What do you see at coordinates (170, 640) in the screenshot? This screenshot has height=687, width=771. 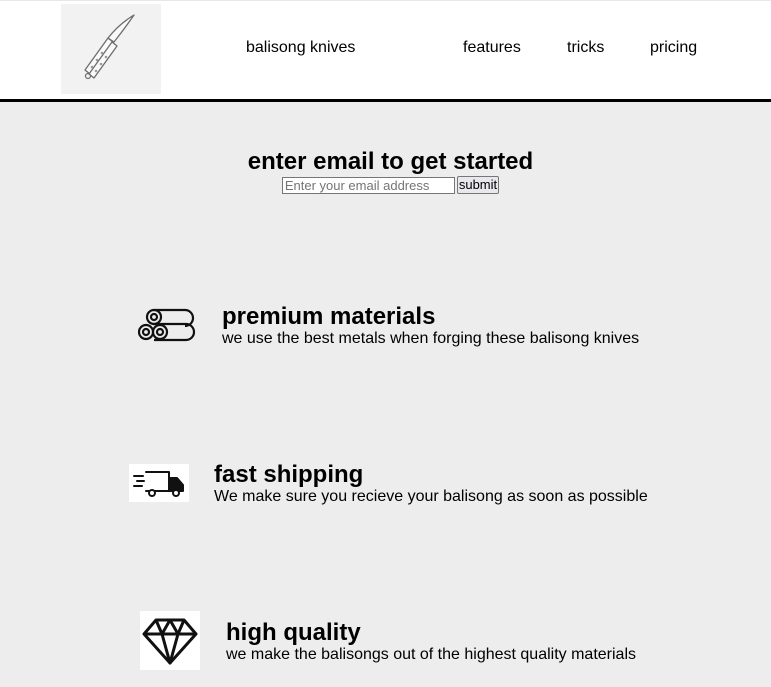 I see `diamond-icon` at bounding box center [170, 640].